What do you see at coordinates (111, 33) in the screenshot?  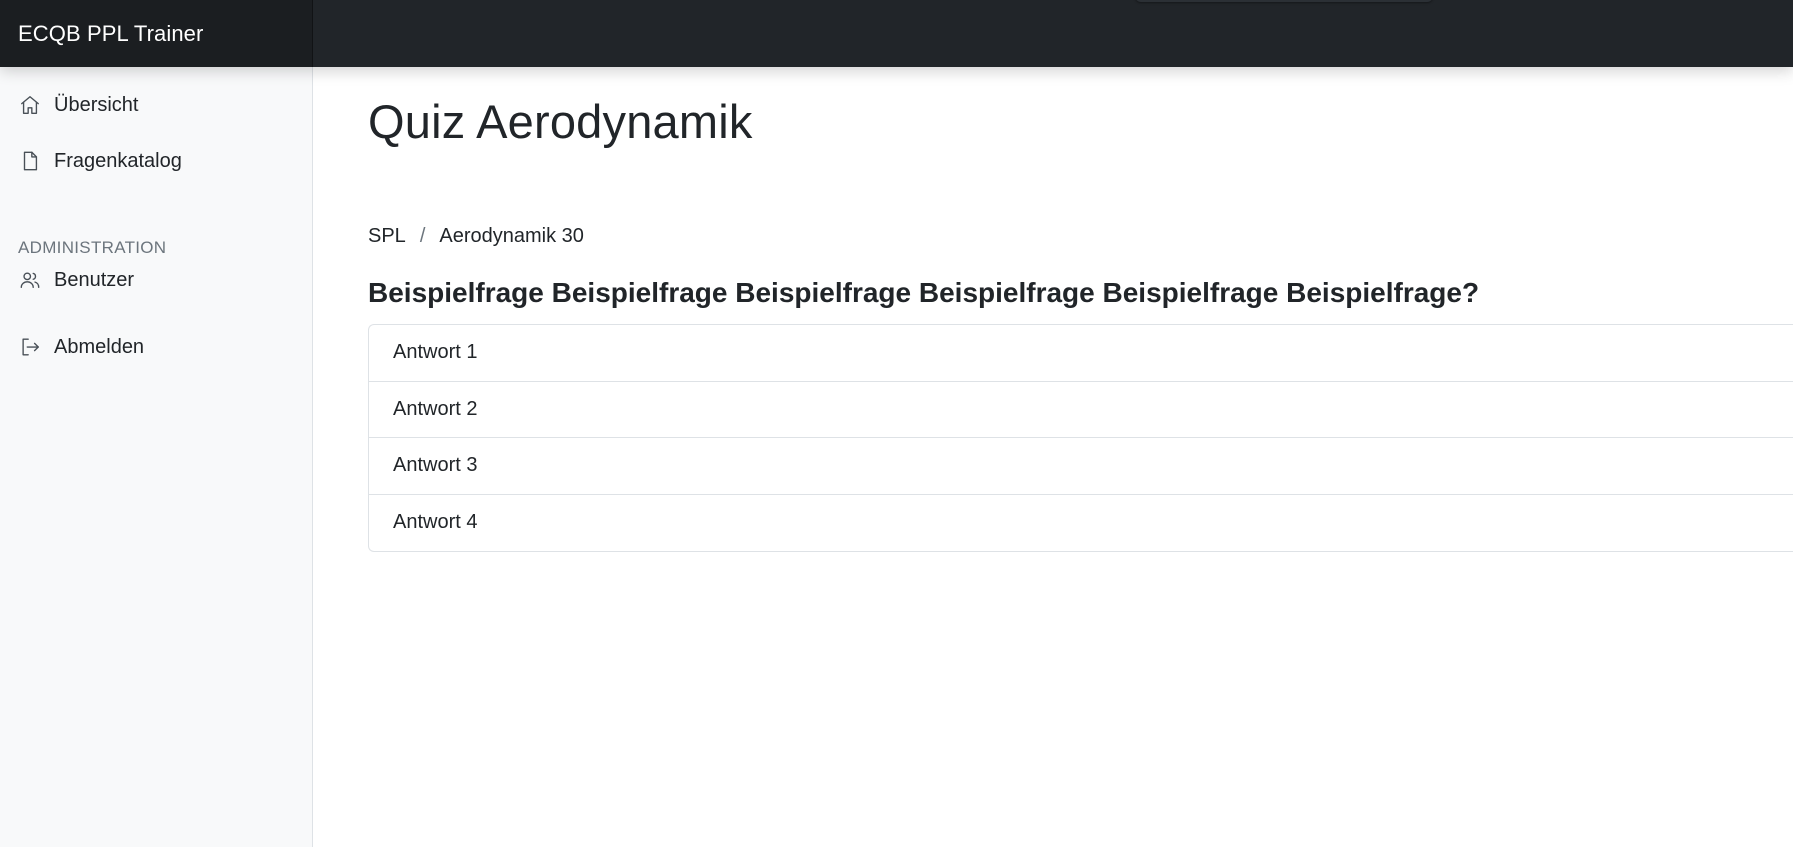 I see `brand-title: ECQB PPL Trainer` at bounding box center [111, 33].